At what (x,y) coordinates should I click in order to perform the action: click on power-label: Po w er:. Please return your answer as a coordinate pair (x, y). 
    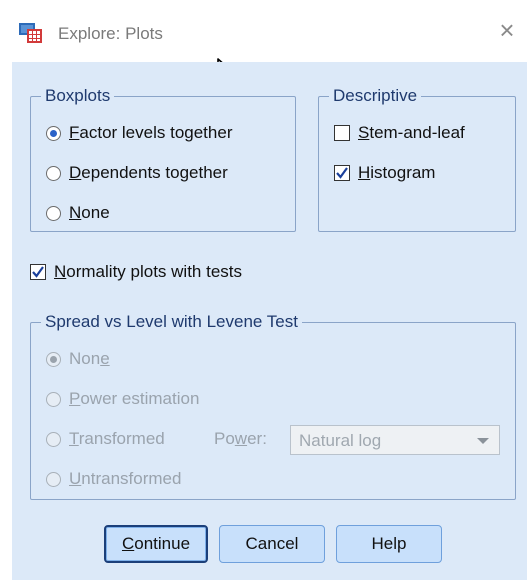
    Looking at the image, I should click on (240, 438).